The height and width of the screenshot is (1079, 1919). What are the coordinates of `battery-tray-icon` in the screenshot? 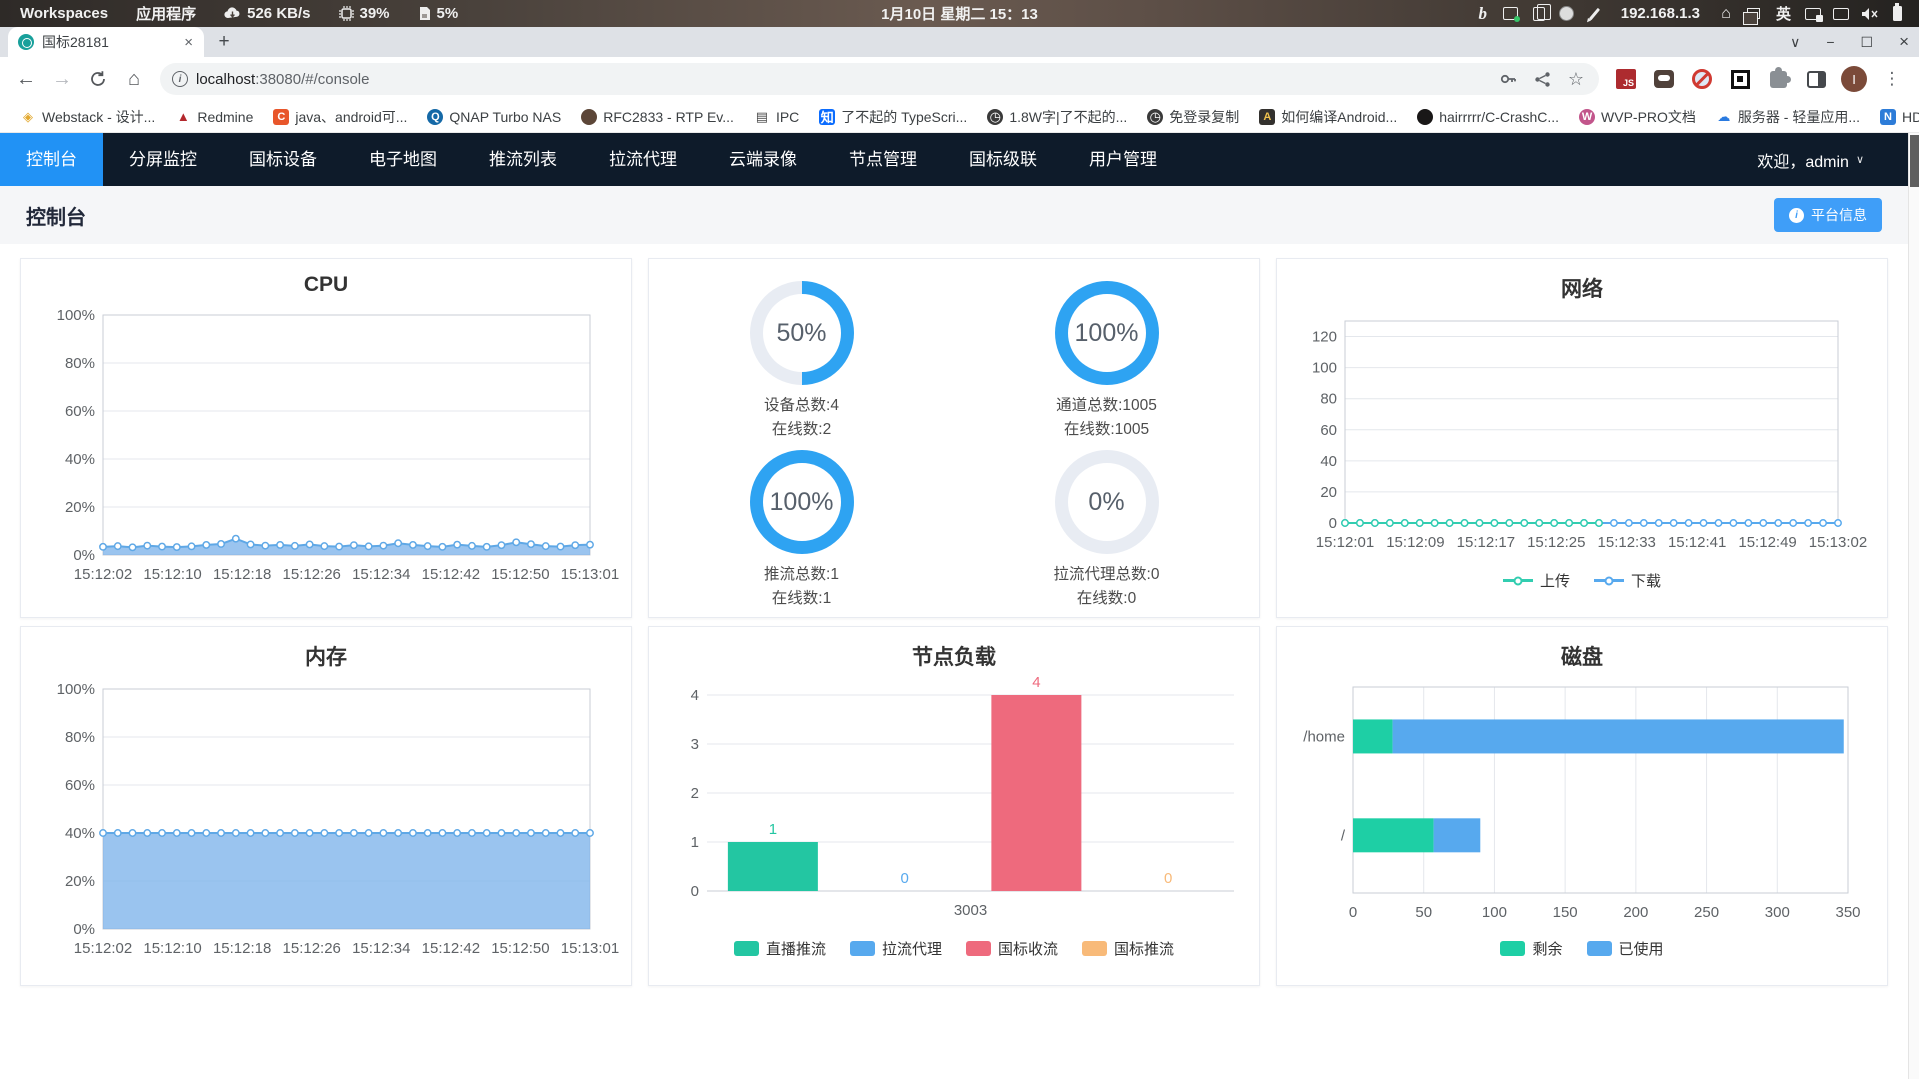 It's located at (1897, 13).